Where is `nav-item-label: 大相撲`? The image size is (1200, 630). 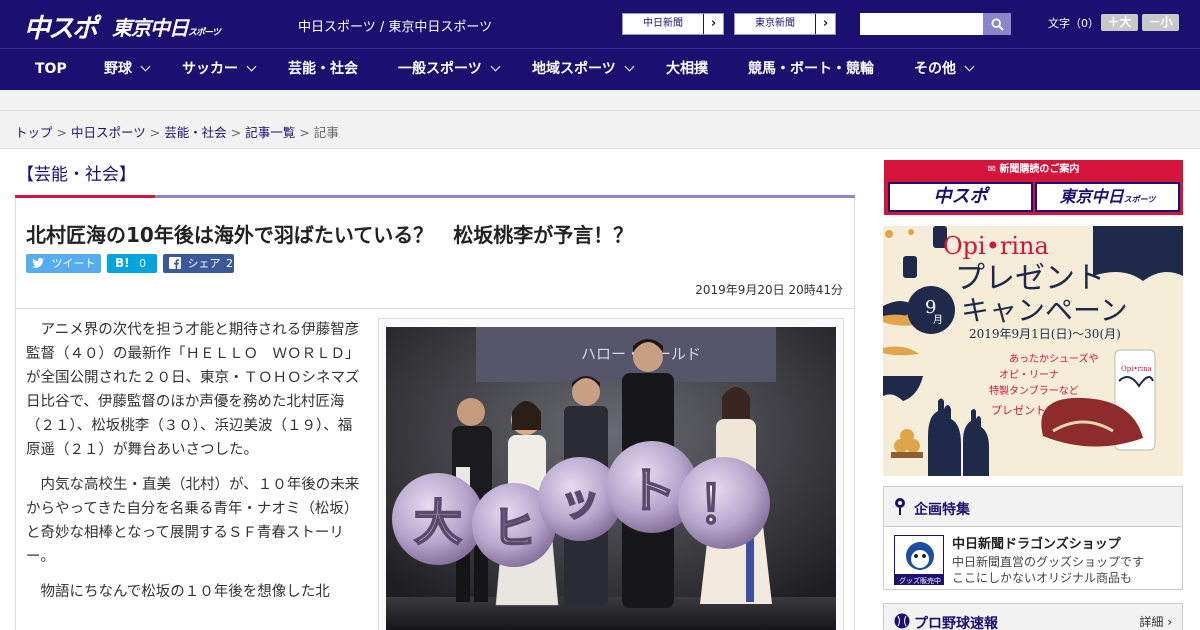
nav-item-label: 大相撲 is located at coordinates (687, 69).